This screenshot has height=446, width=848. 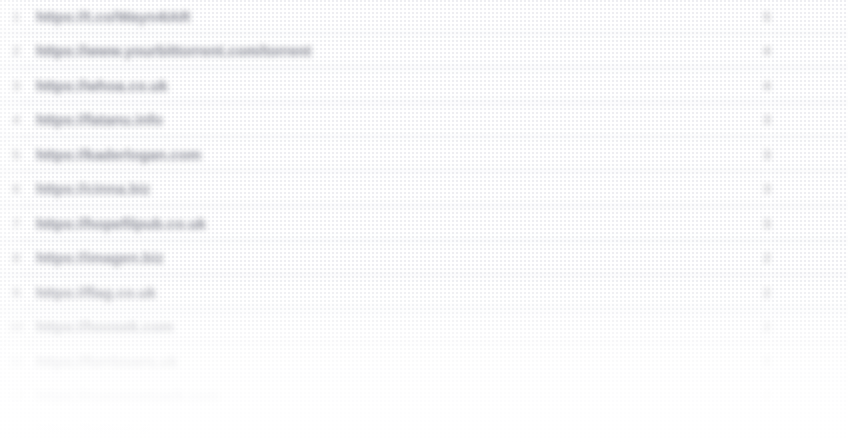 What do you see at coordinates (16, 120) in the screenshot?
I see `row-index: 4` at bounding box center [16, 120].